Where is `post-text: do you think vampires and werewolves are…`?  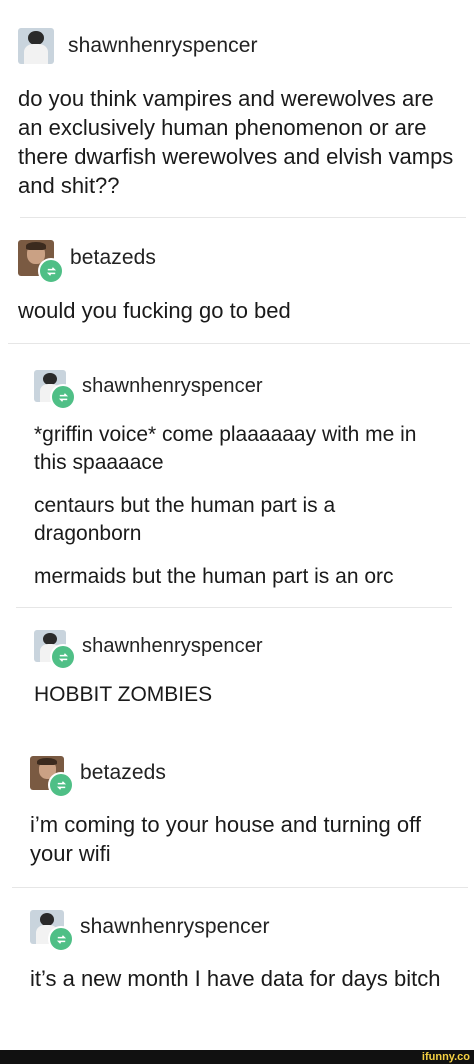 post-text: do you think vampires and werewolves are… is located at coordinates (236, 142).